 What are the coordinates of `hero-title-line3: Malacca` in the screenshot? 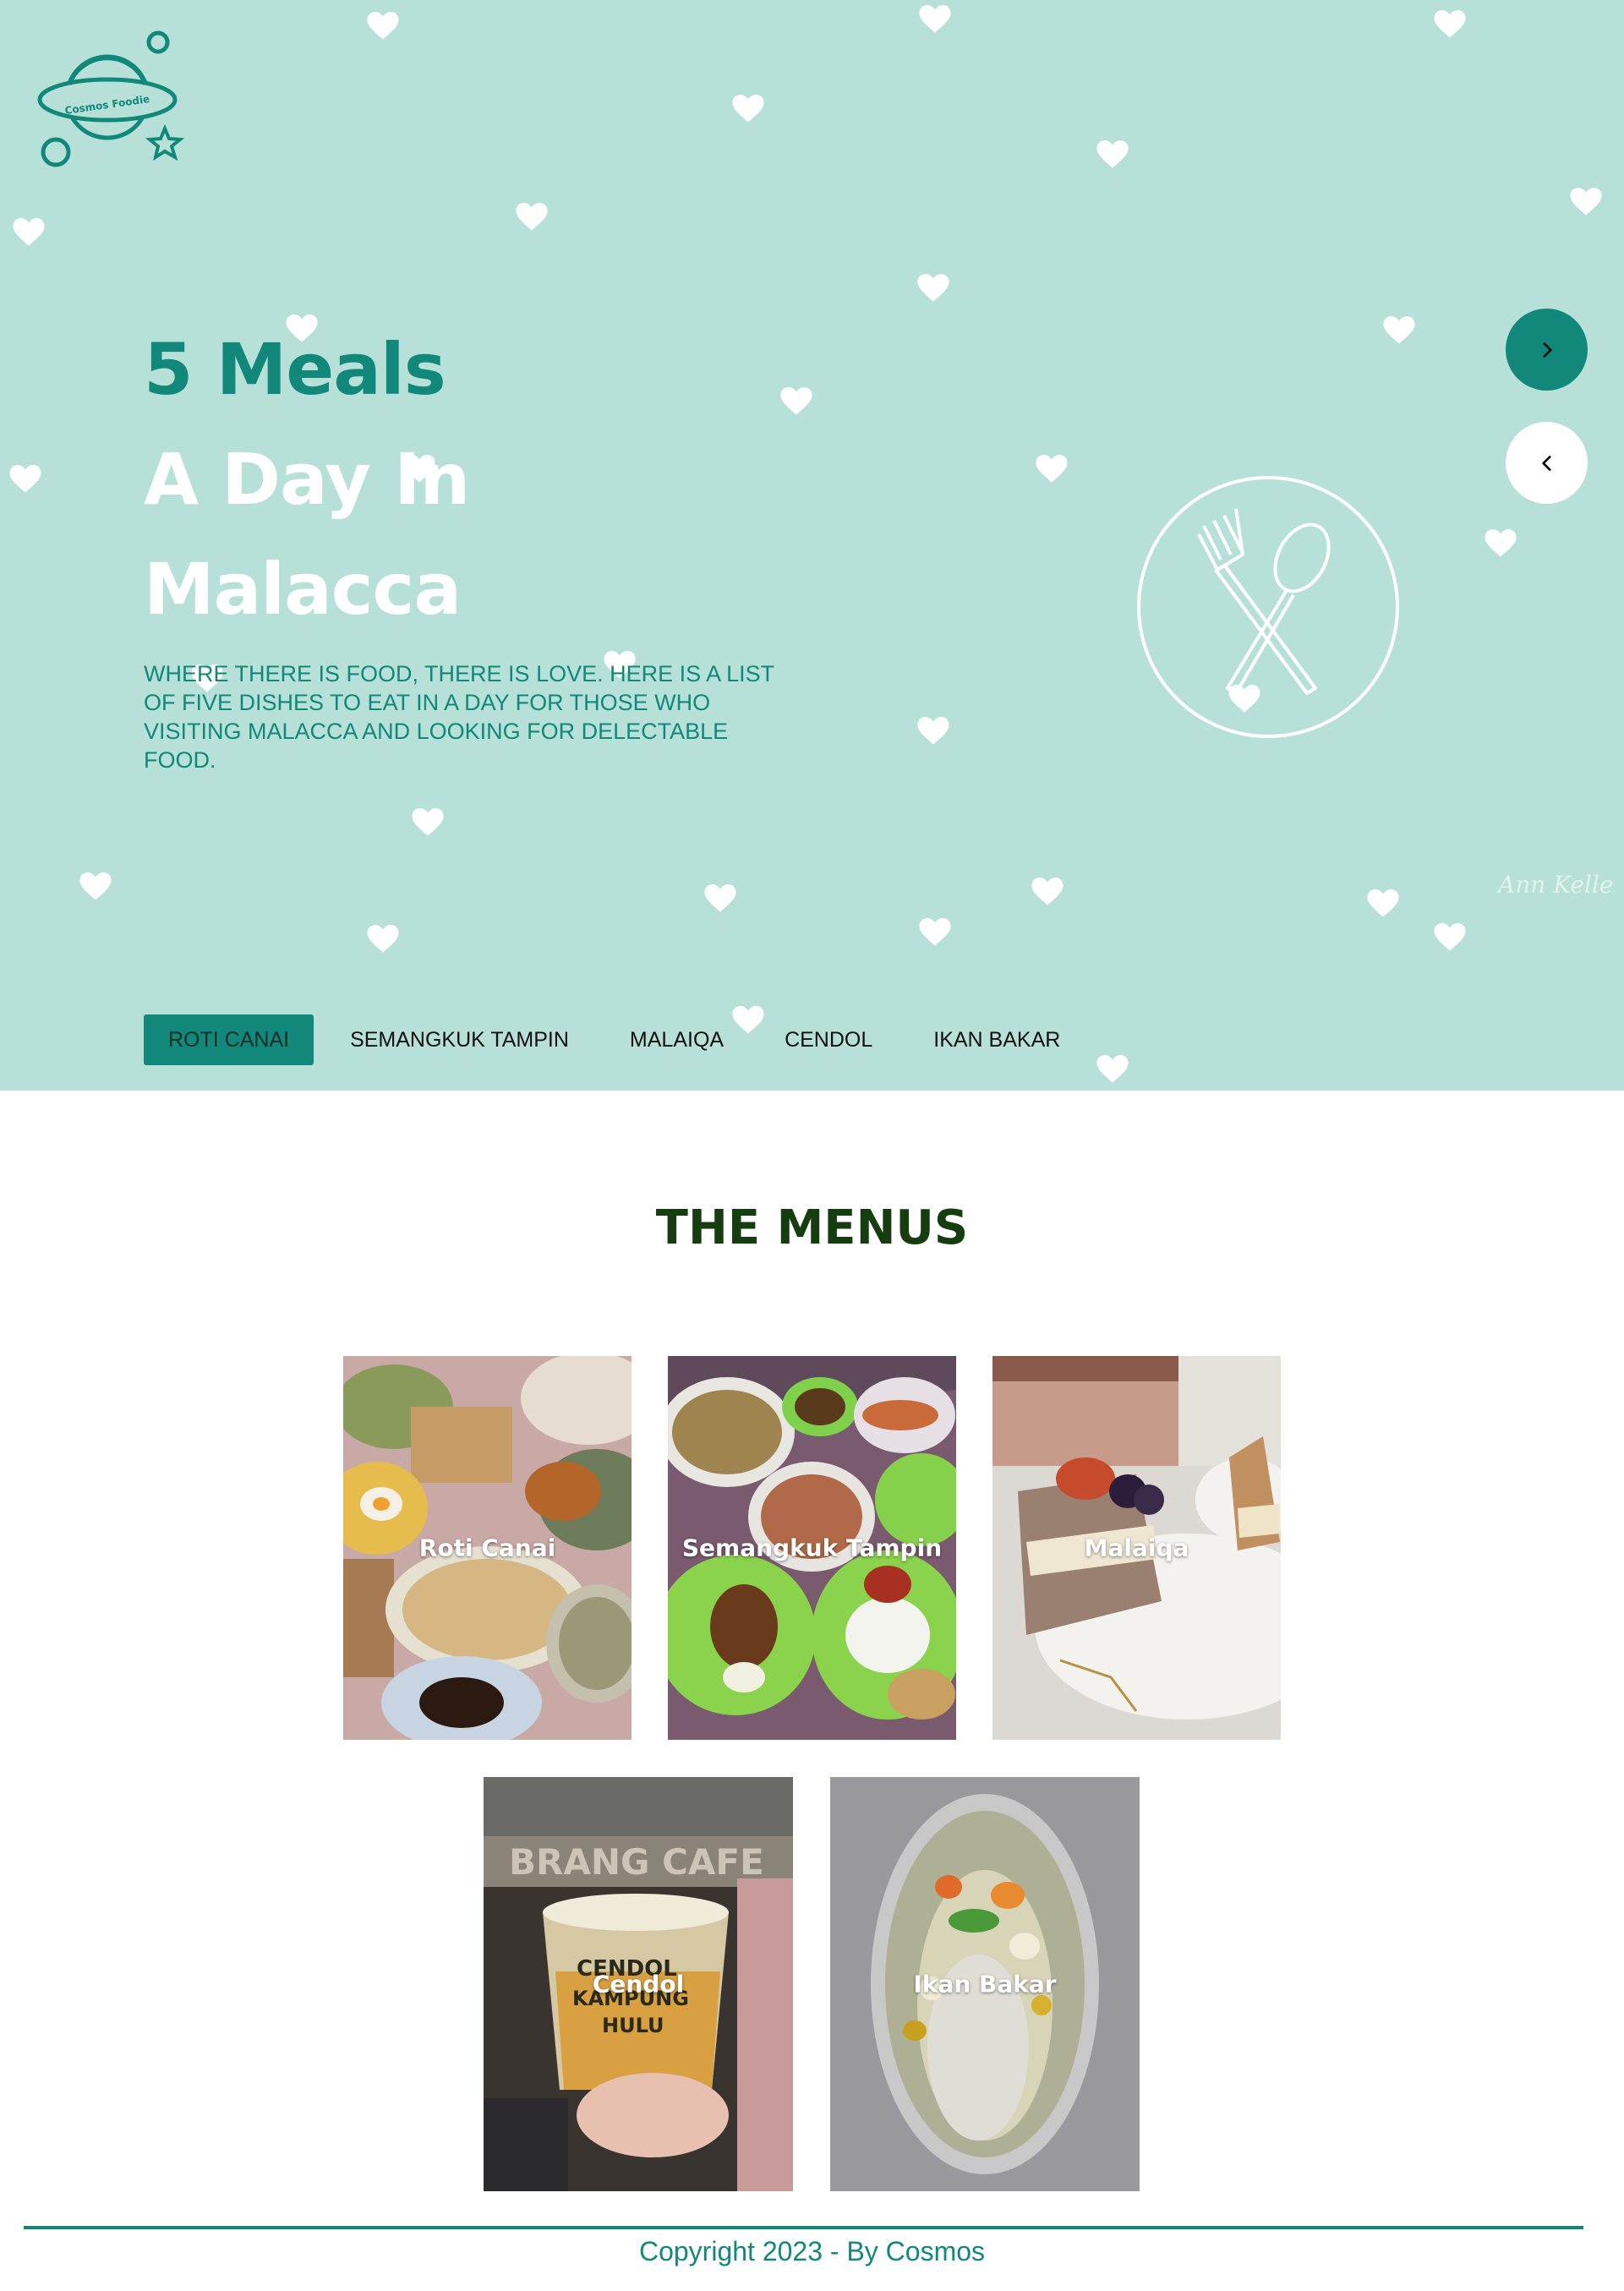 It's located at (303, 590).